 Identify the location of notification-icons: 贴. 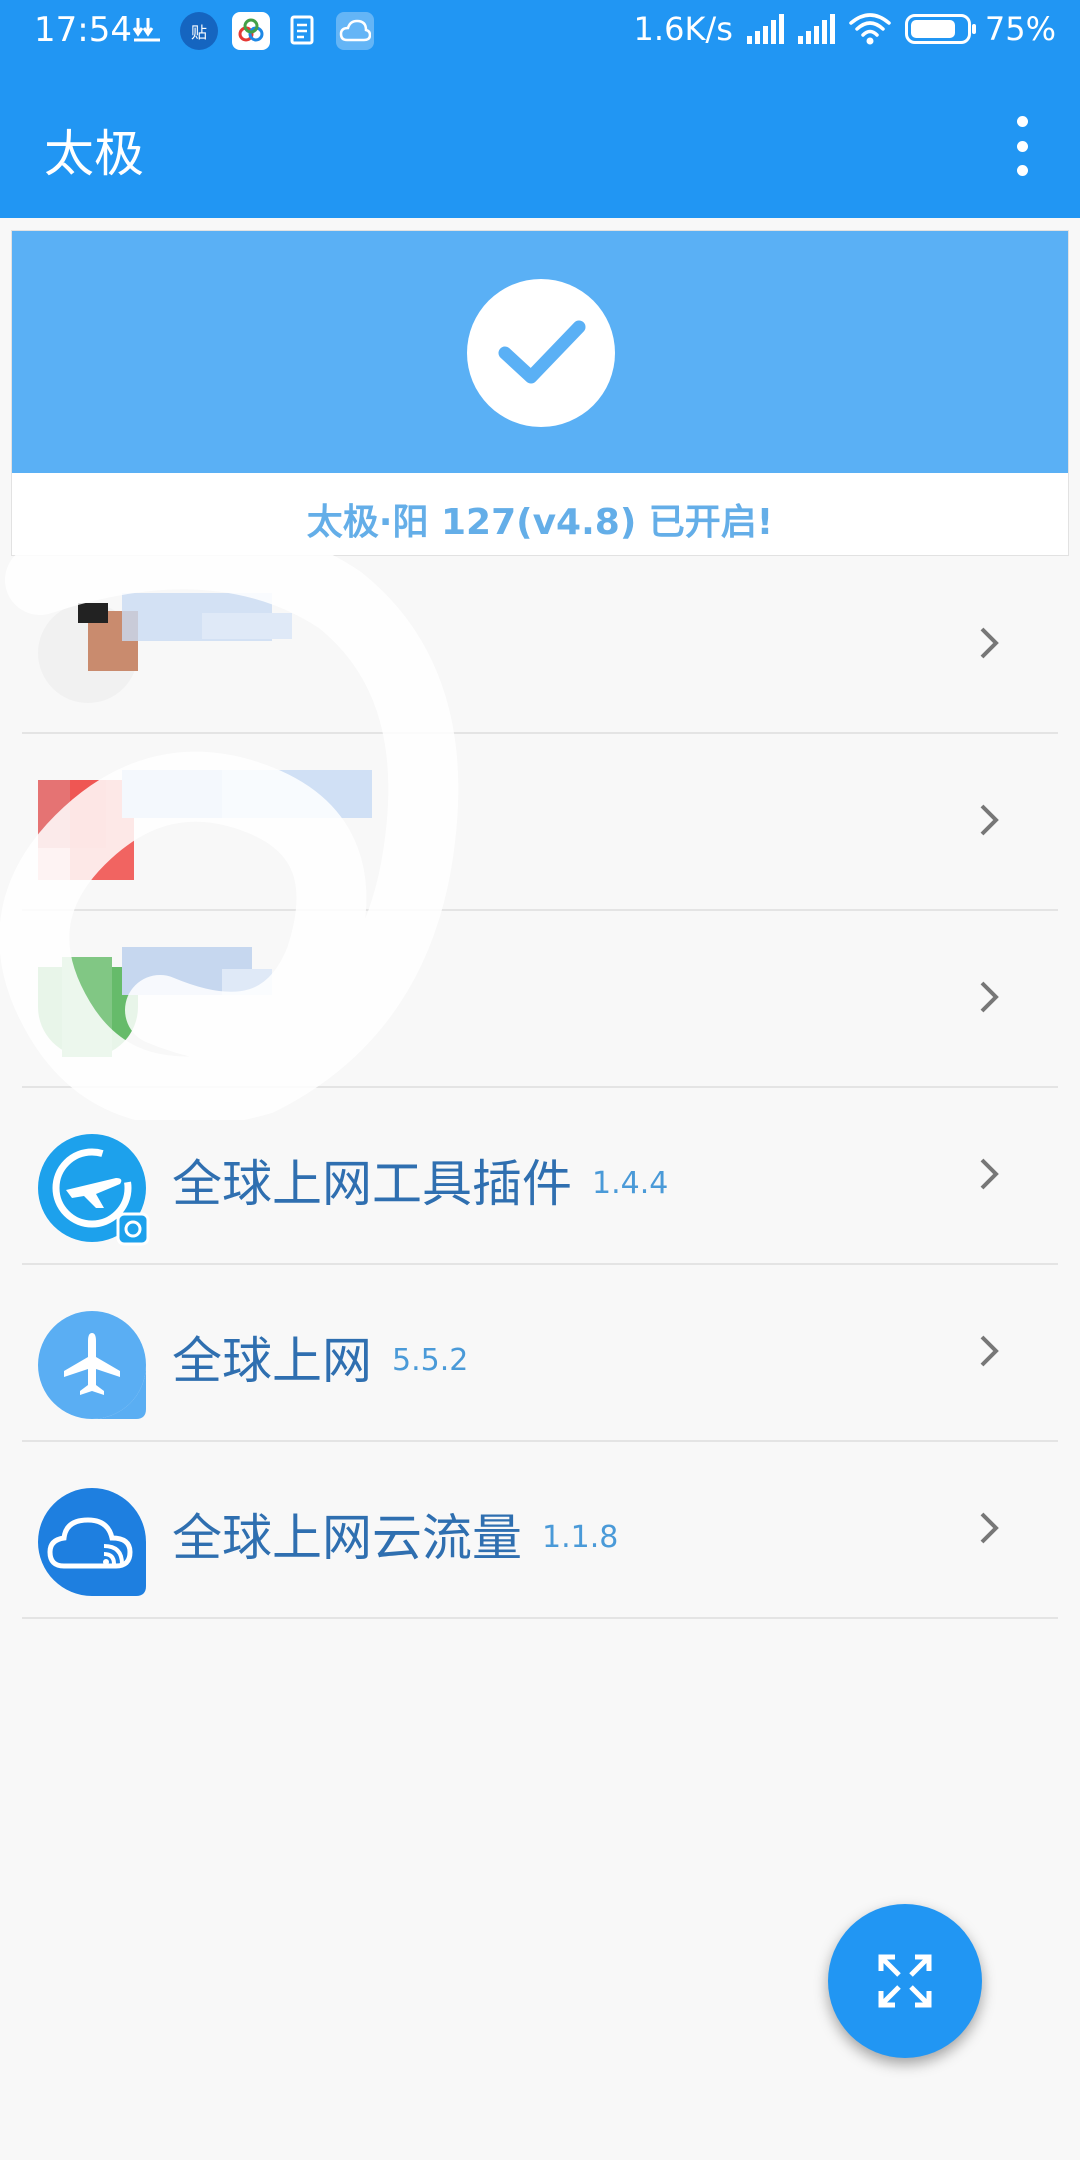
(251, 31).